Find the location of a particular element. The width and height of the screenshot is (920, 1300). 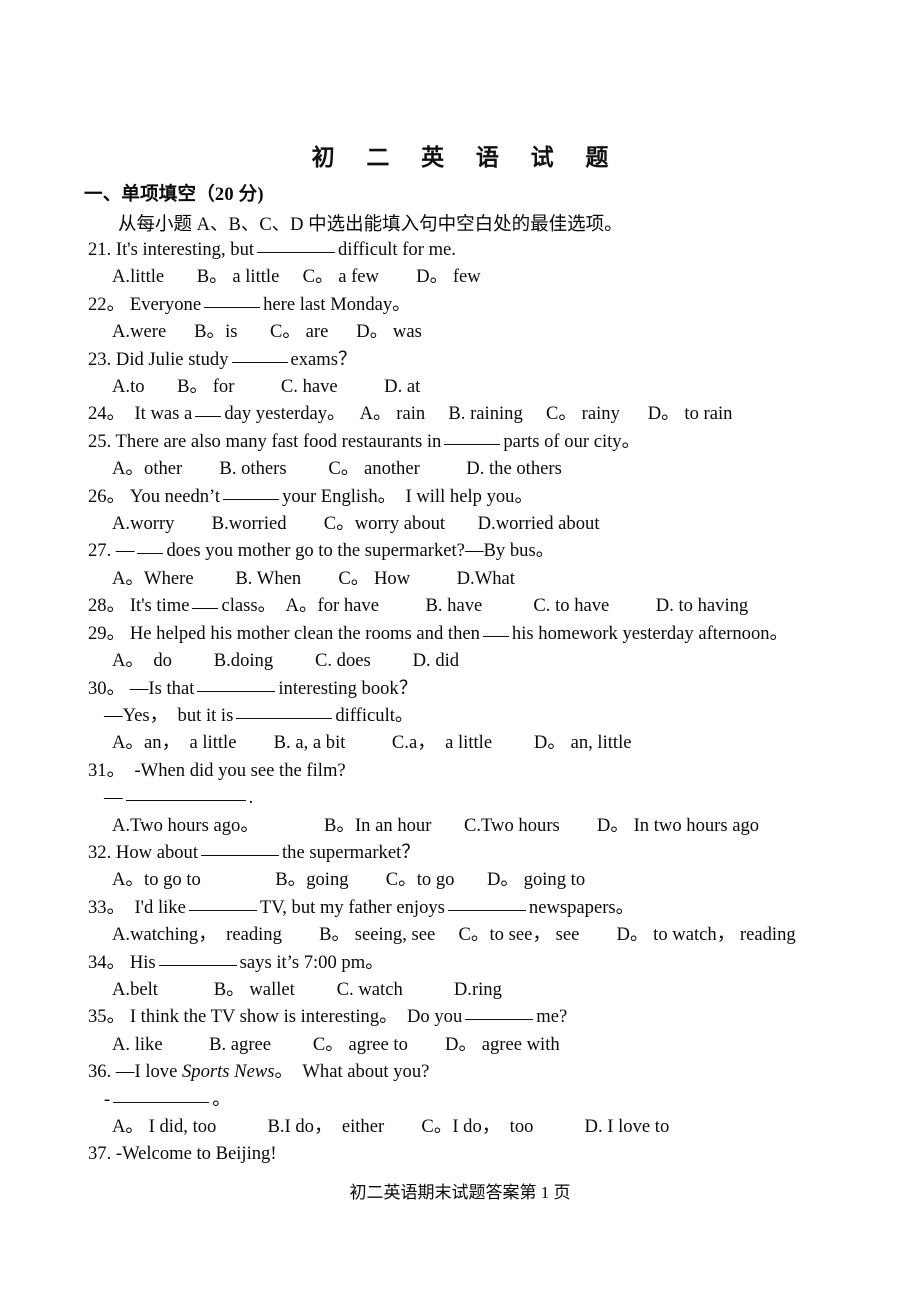

q24-stem-a: 24。 It was a is located at coordinates (140, 414).